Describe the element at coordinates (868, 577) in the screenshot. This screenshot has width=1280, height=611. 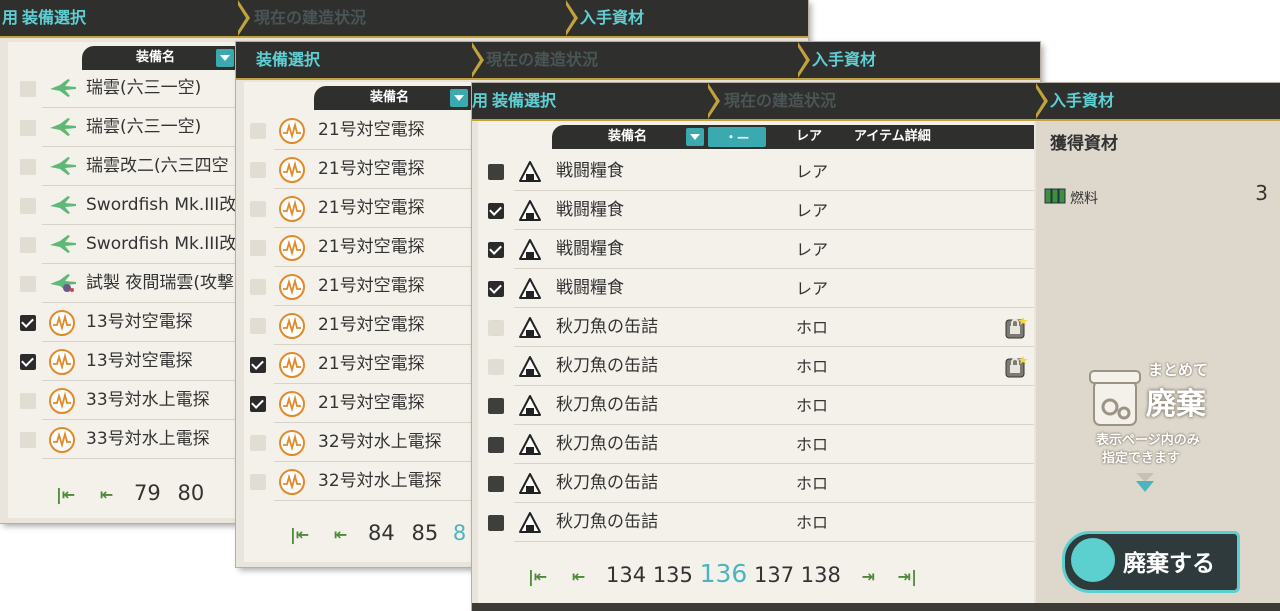
I see `next-page-icon: ⇥` at that location.